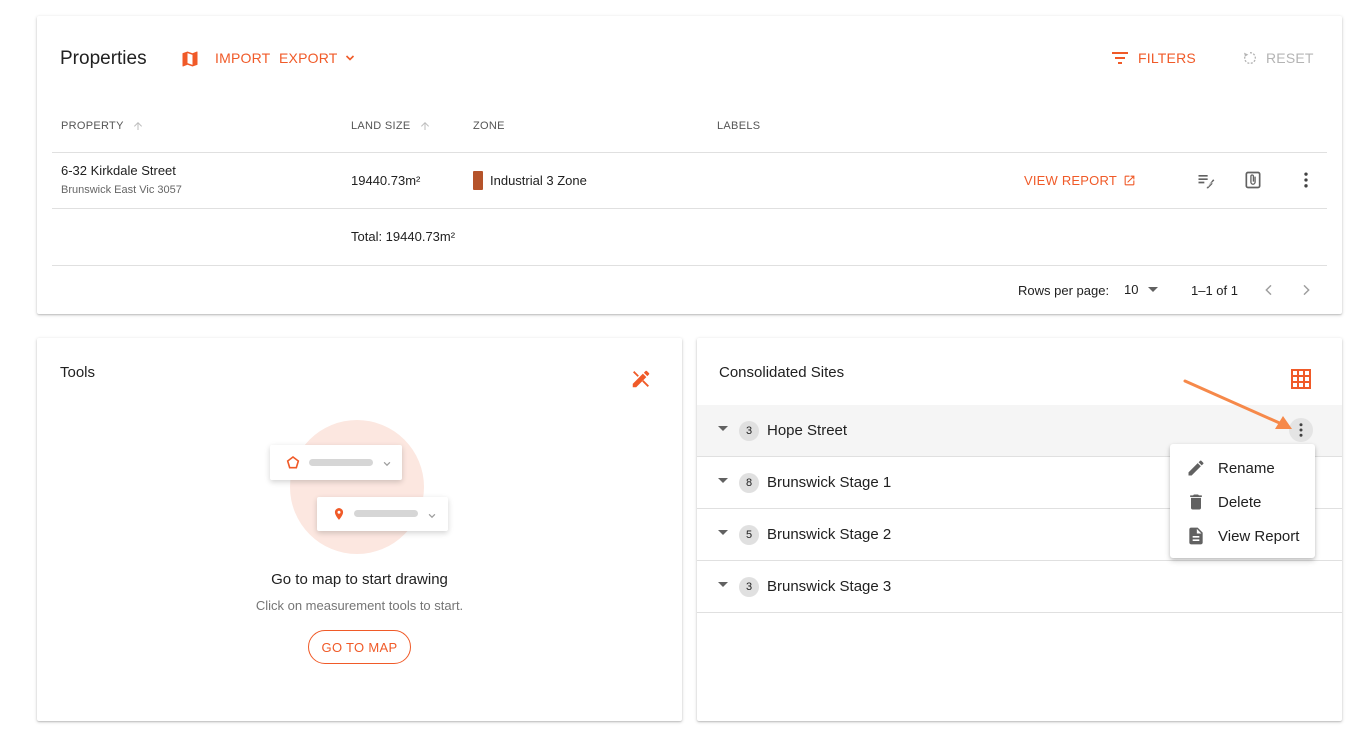 Image resolution: width=1372 pixels, height=738 pixels. I want to click on dropdown-arrow-icon, so click(1153, 289).